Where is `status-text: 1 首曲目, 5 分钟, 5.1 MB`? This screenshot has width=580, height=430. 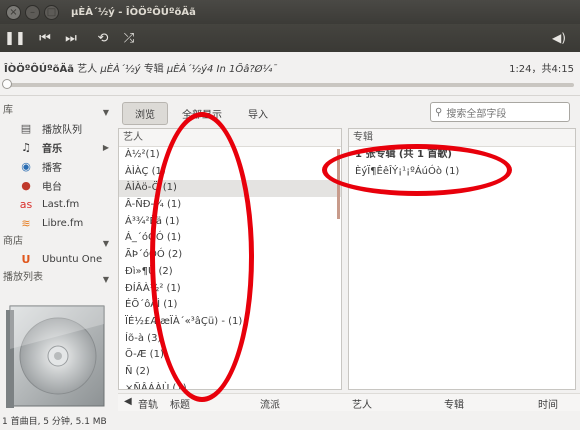 status-text: 1 首曲目, 5 分钟, 5.1 MB is located at coordinates (54, 422).